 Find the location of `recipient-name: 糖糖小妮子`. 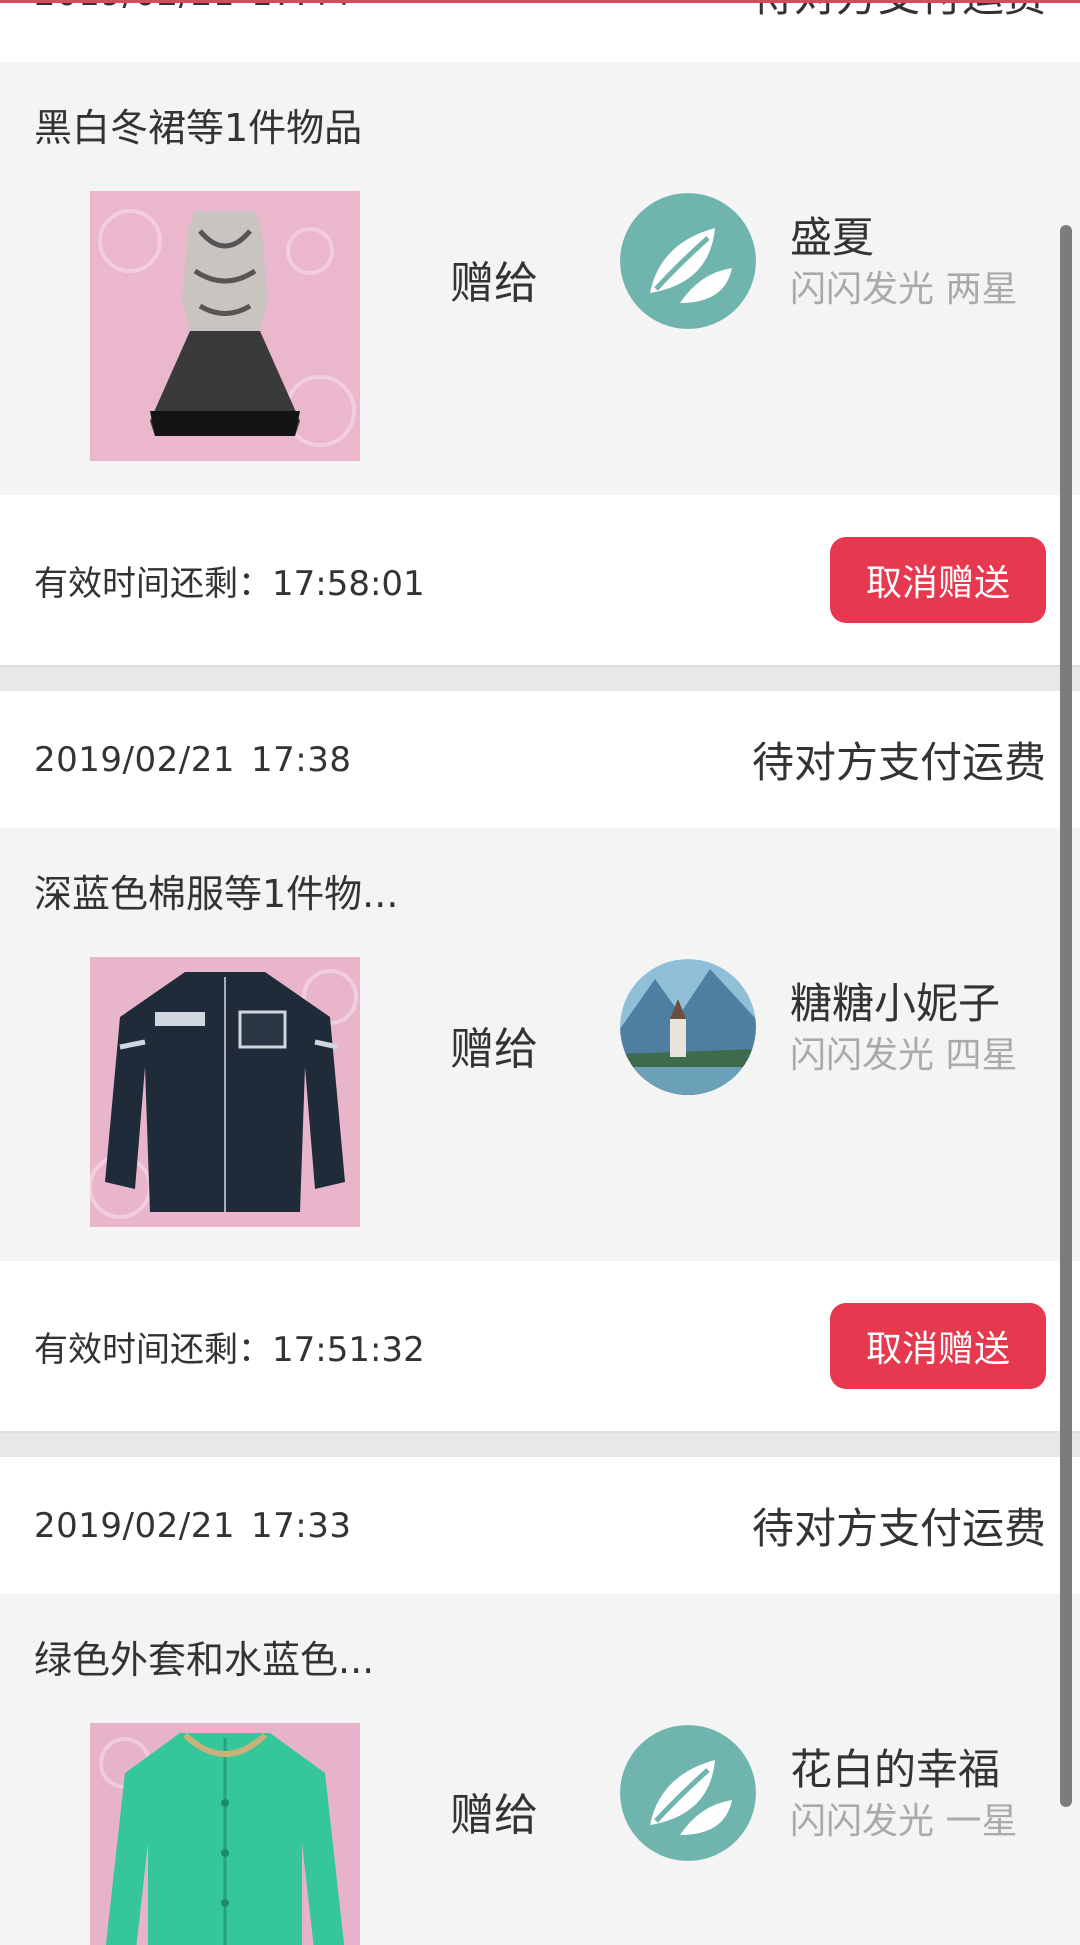

recipient-name: 糖糖小妮子 is located at coordinates (895, 1003).